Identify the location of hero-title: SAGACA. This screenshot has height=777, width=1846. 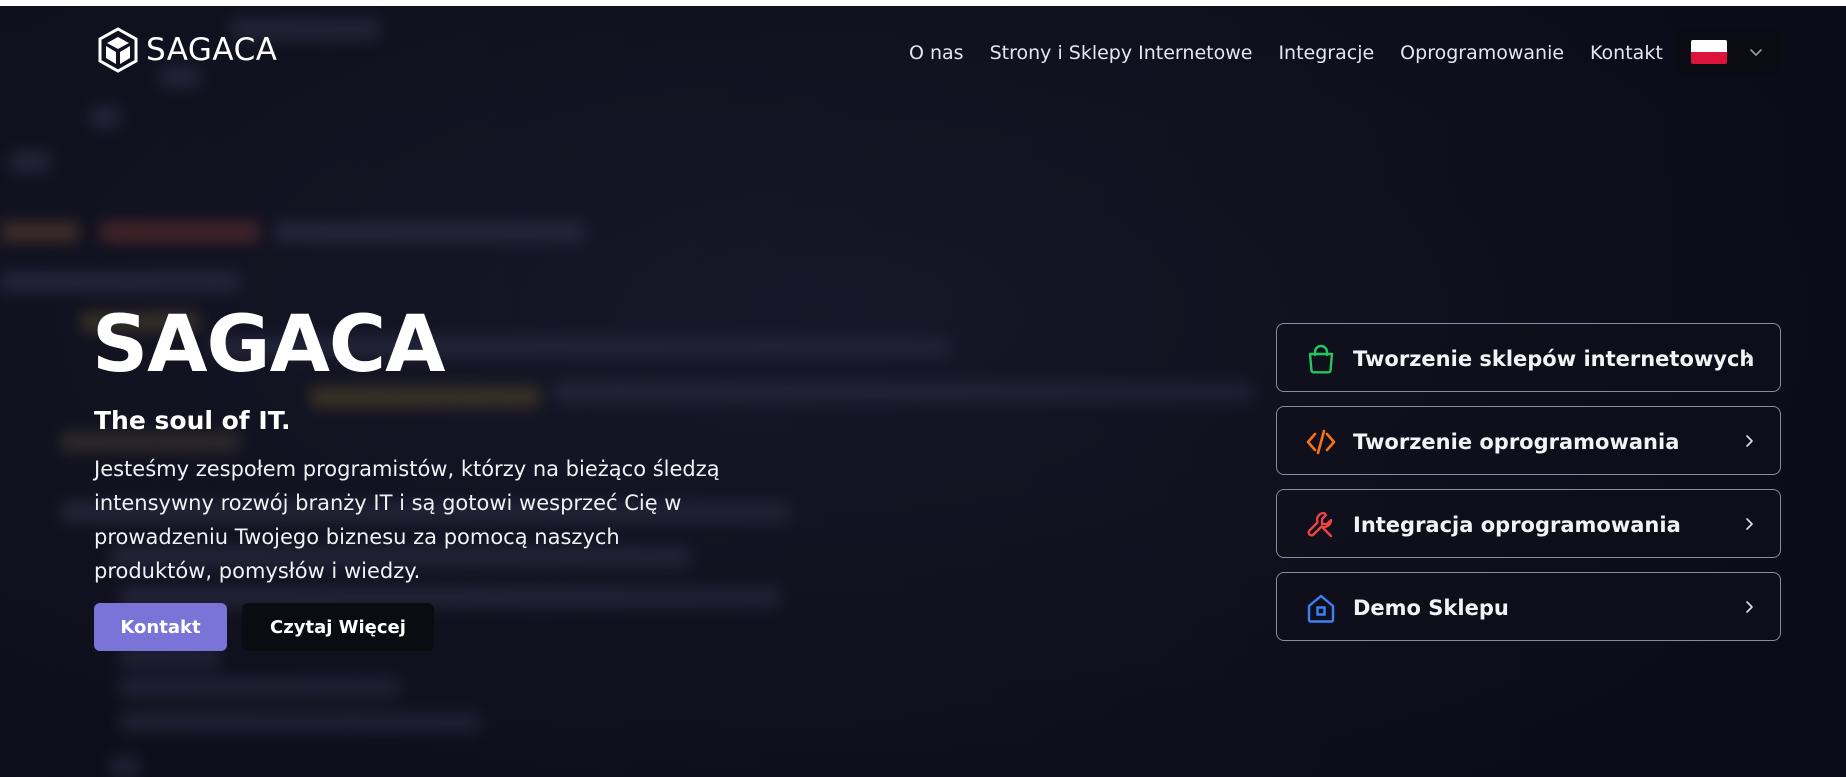
(269, 345).